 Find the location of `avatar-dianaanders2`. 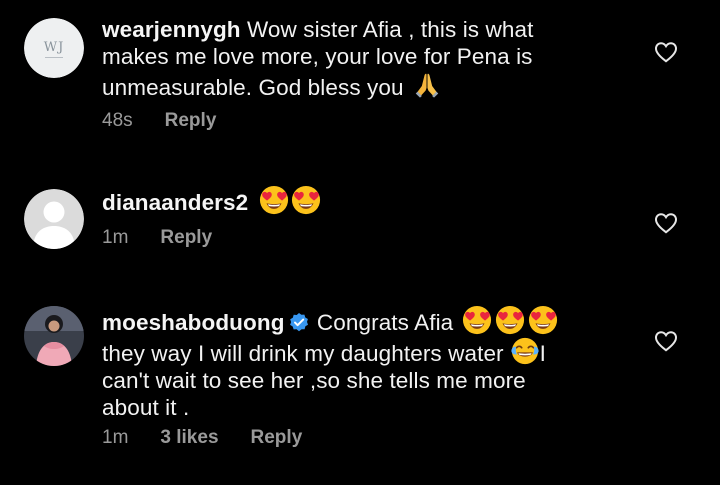

avatar-dianaanders2 is located at coordinates (54, 219).